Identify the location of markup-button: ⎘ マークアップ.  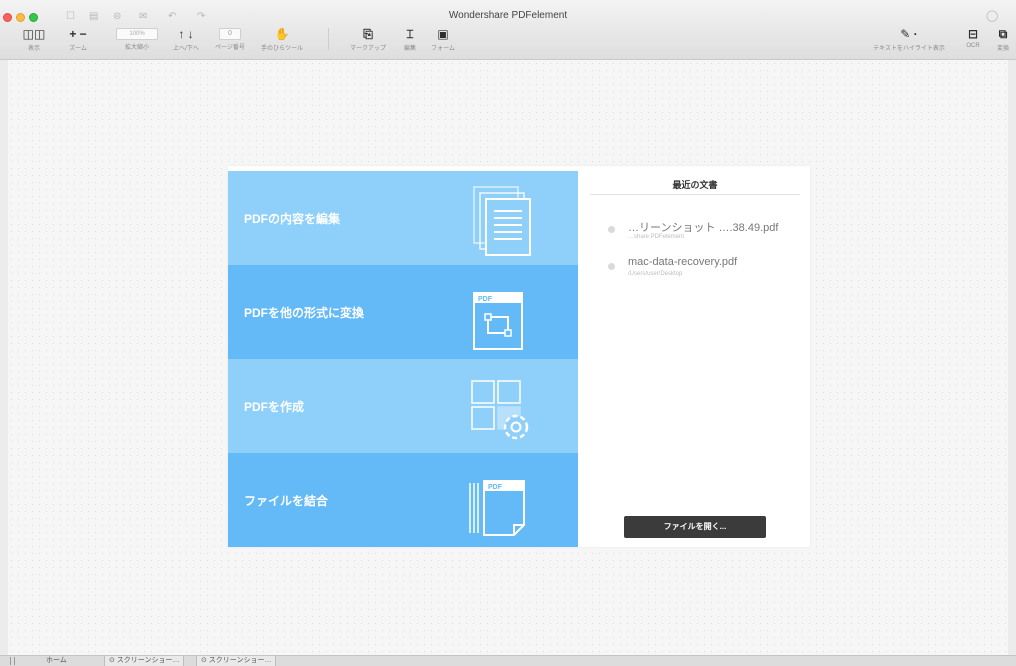
(368, 39).